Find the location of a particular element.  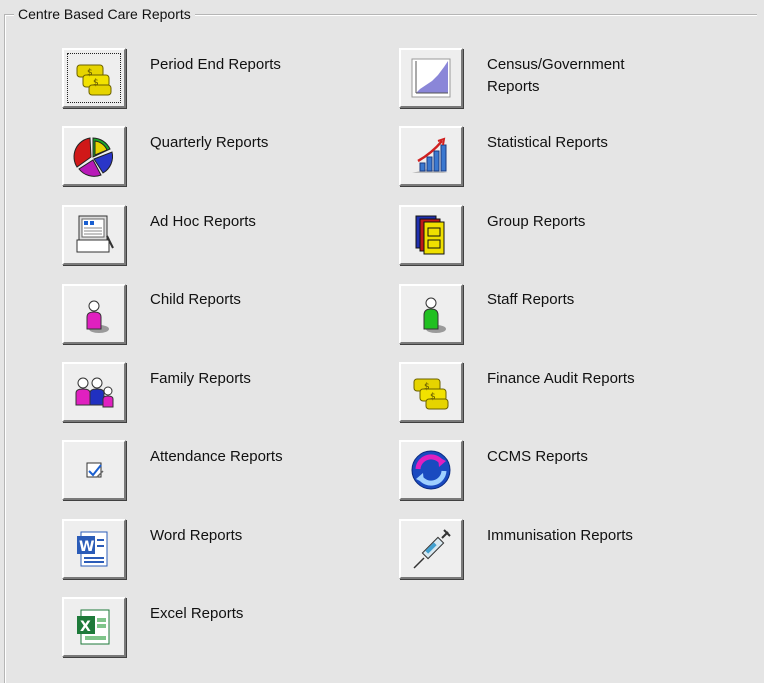

word-reports-button: W is located at coordinates (94, 549).